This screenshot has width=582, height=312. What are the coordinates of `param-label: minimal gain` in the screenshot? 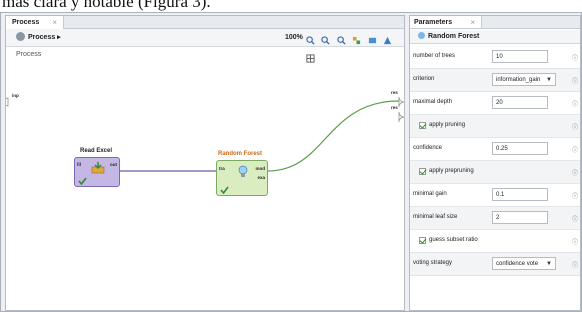 It's located at (430, 194).